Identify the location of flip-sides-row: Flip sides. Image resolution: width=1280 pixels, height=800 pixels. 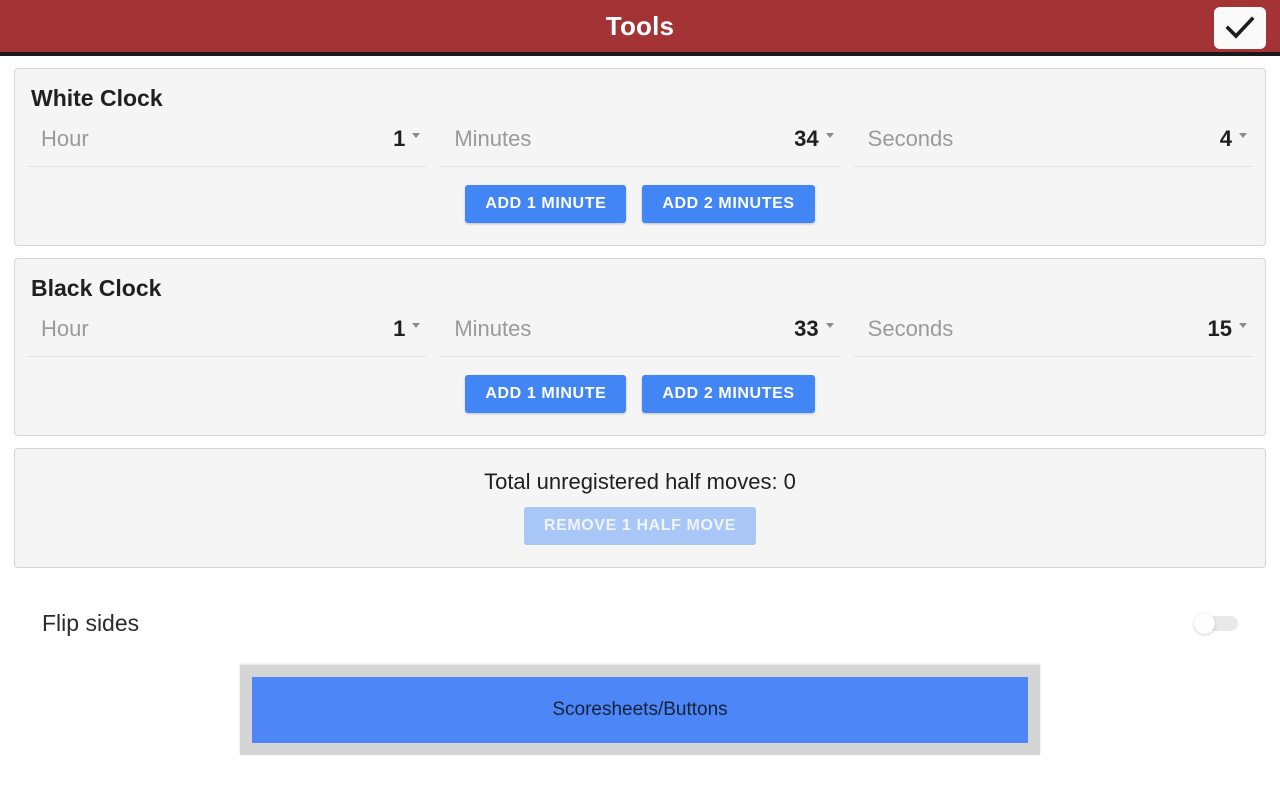
(640, 602).